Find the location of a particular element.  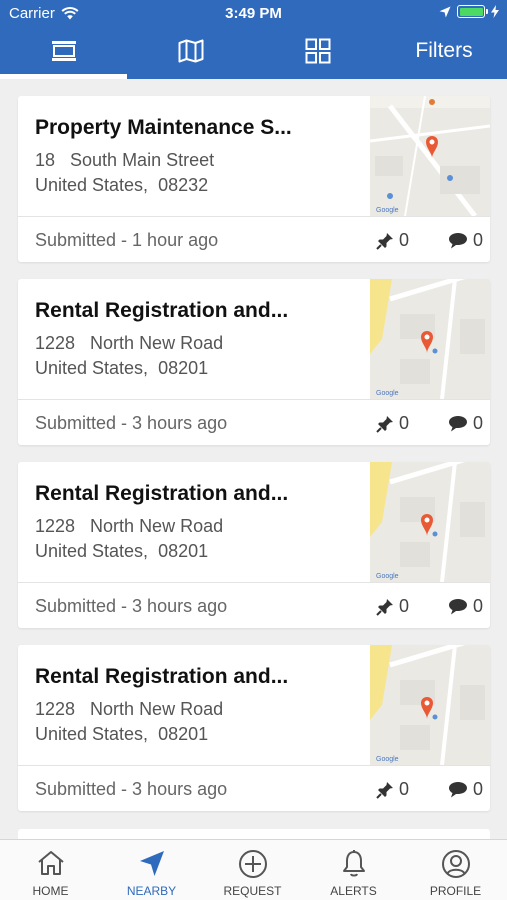

nav-request-label: REQUEST is located at coordinates (252, 891).